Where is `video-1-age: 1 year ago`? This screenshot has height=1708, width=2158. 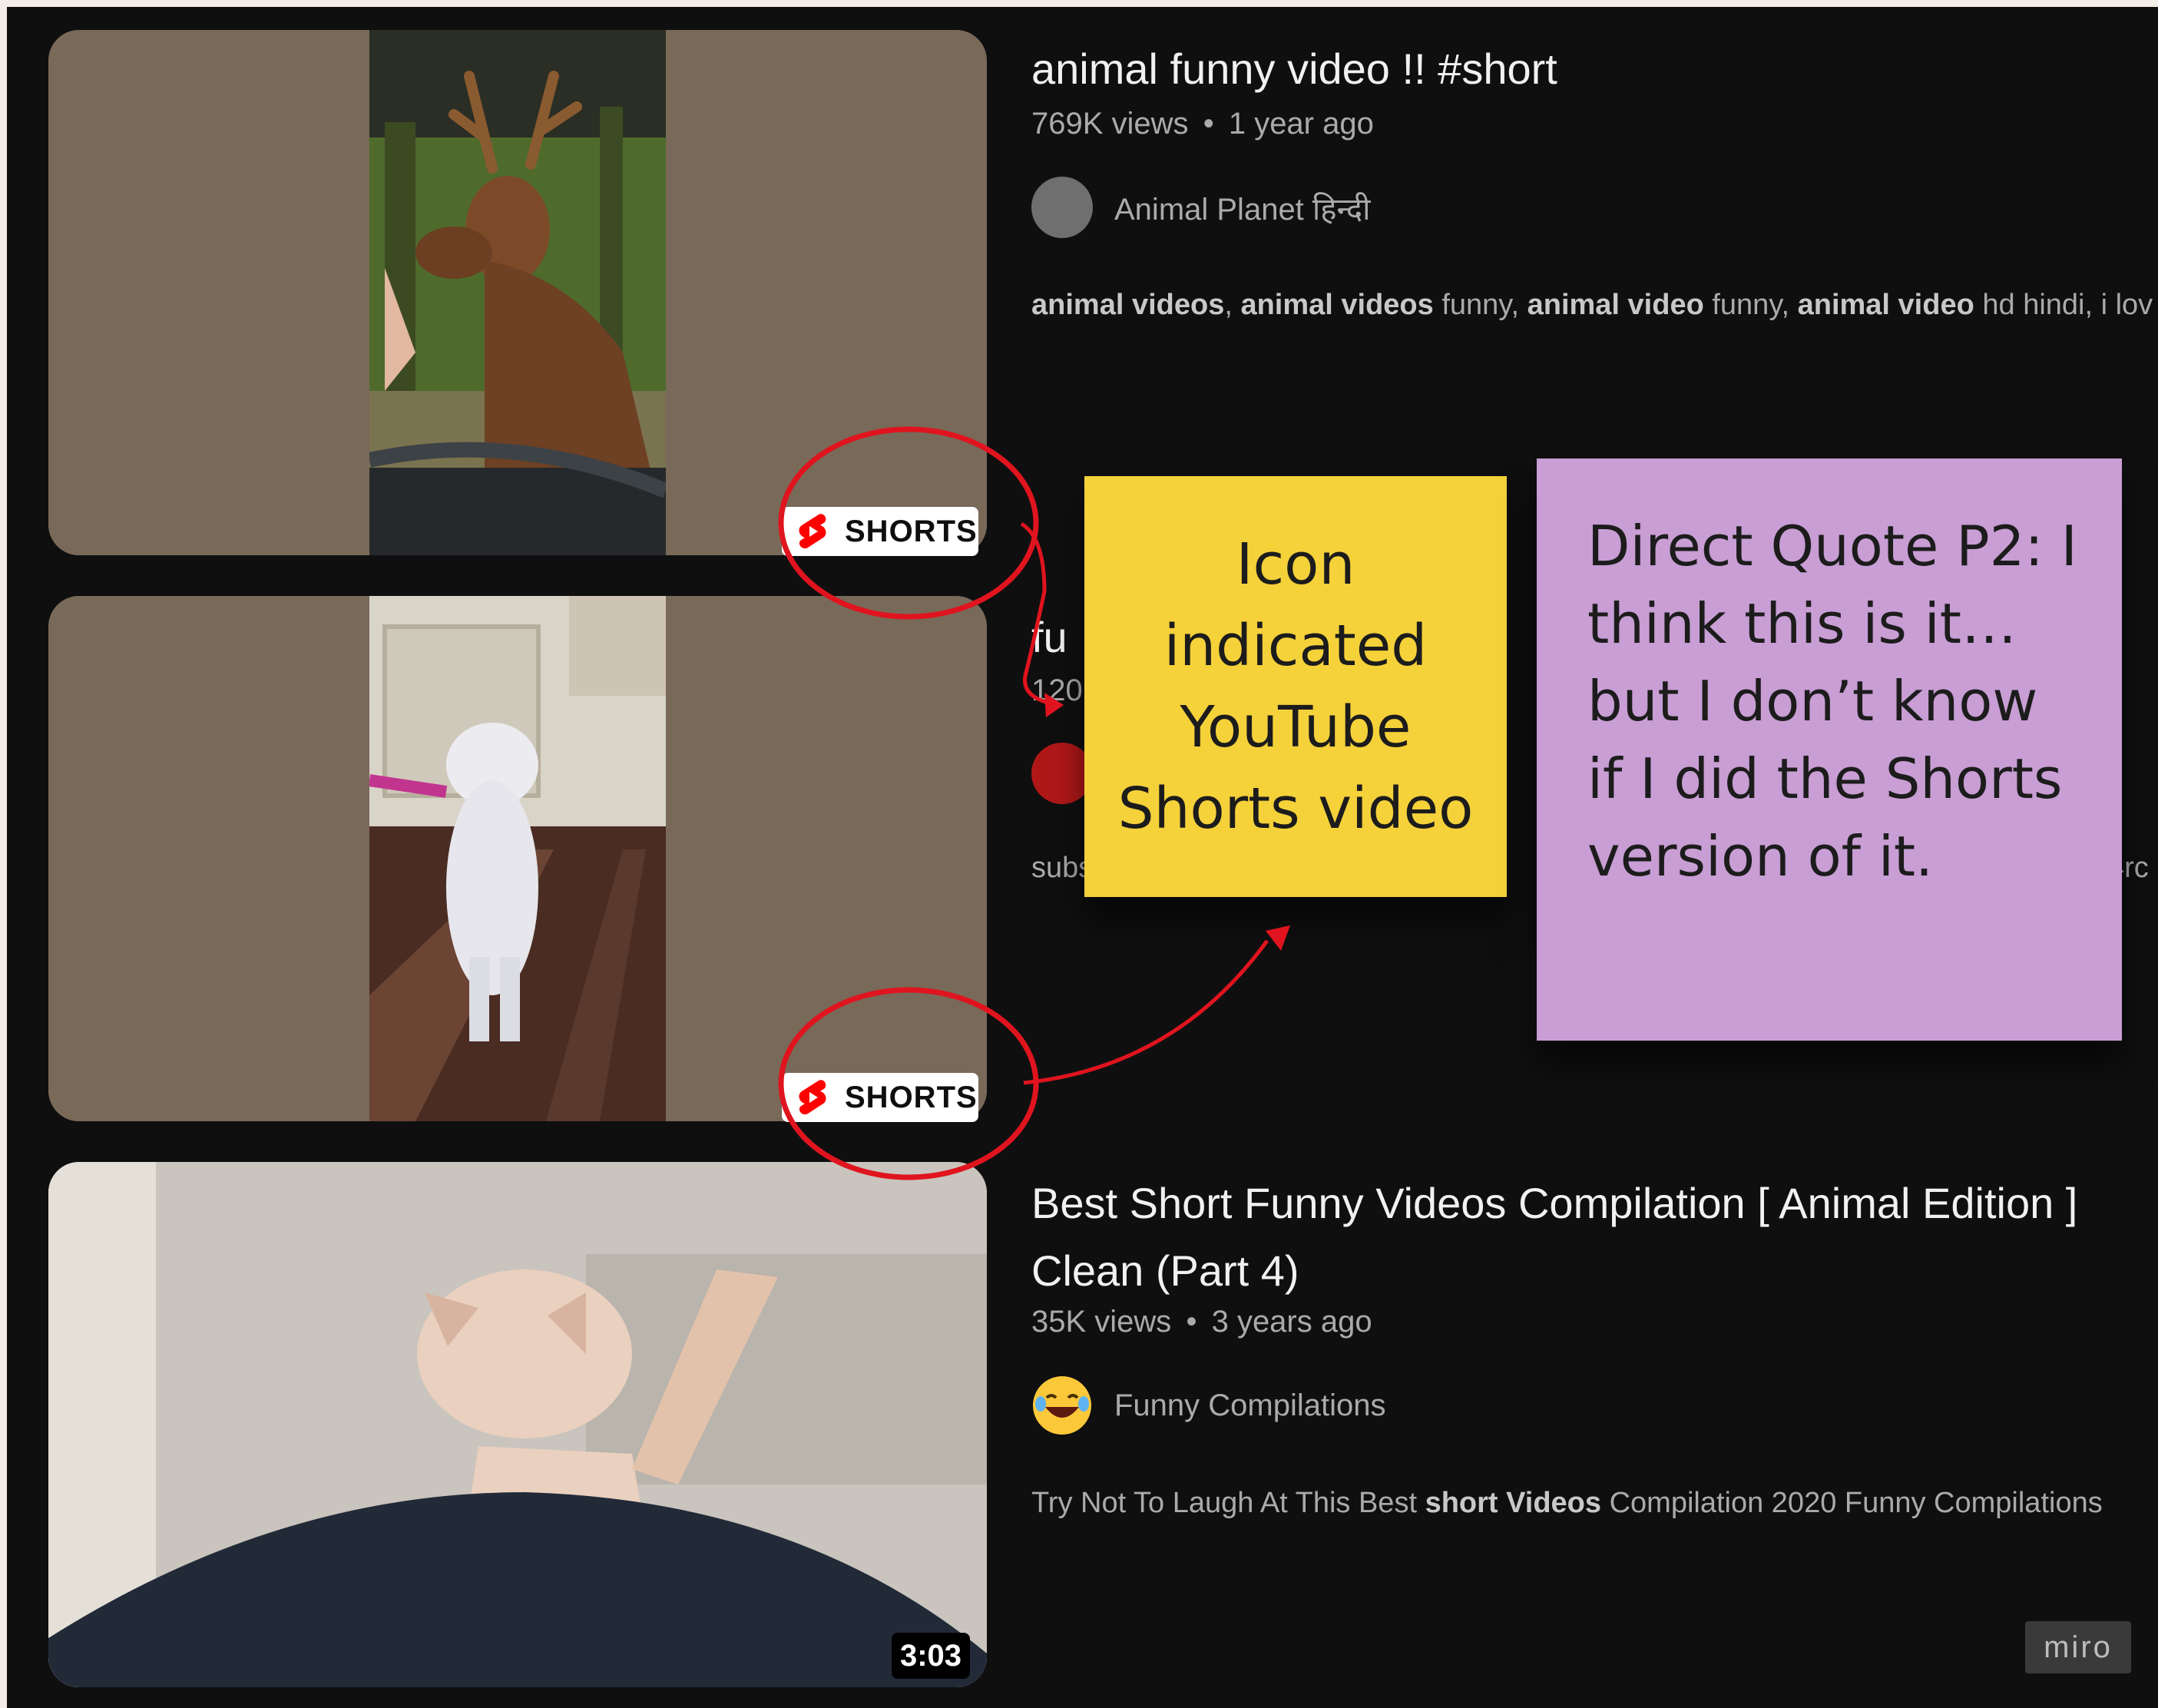 video-1-age: 1 year ago is located at coordinates (1301, 124).